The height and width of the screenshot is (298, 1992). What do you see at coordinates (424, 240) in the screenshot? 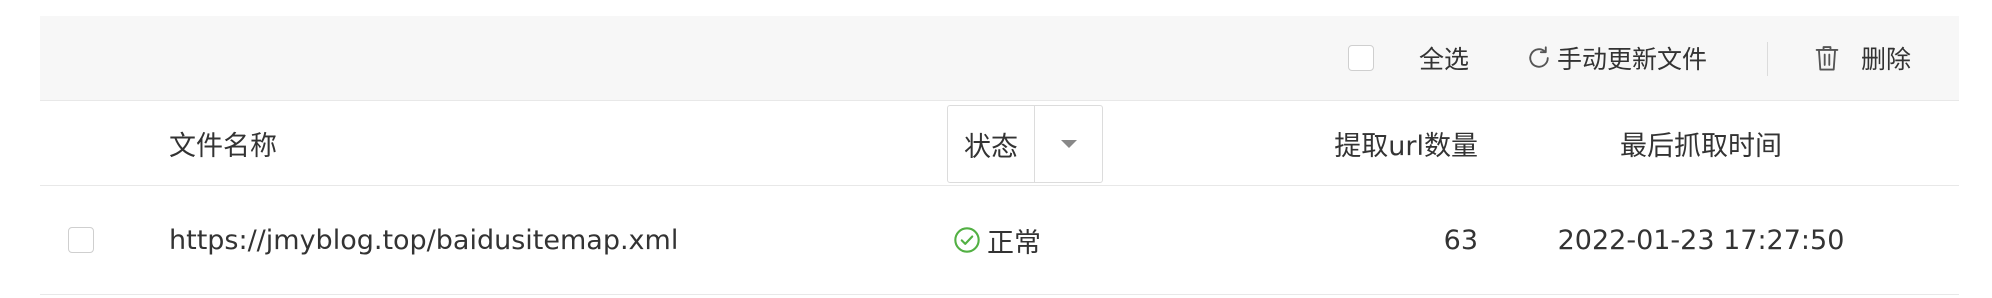
I see `row-filename: https://jmyblog.top/baidusitemap.xml` at bounding box center [424, 240].